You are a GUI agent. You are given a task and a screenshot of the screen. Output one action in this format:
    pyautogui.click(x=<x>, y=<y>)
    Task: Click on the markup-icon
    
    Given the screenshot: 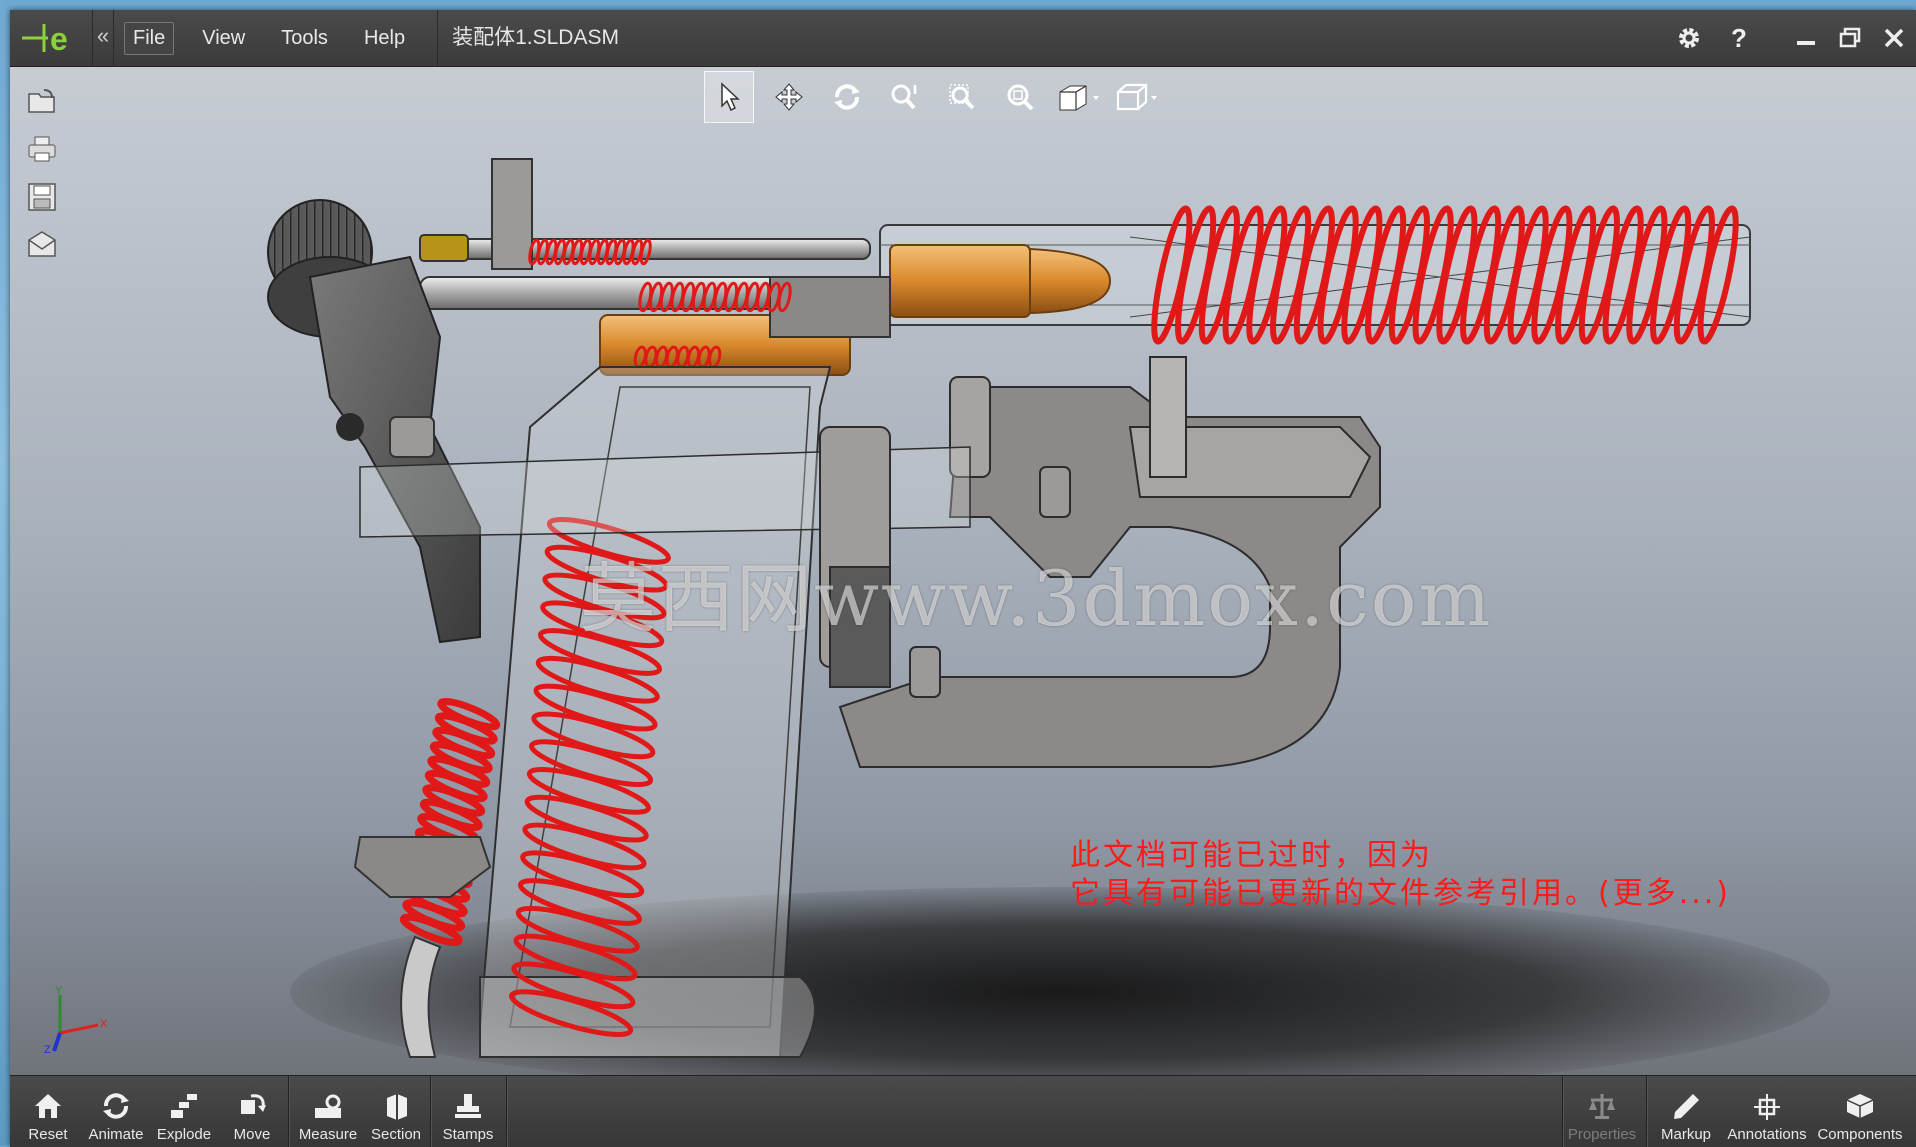 What is the action you would take?
    pyautogui.click(x=1686, y=1106)
    